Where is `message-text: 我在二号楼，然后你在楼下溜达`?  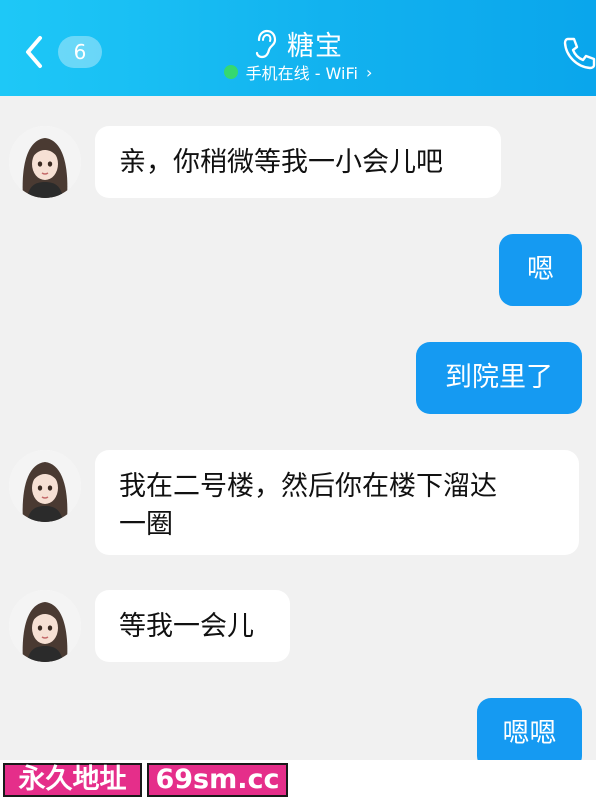 message-text: 我在二号楼，然后你在楼下溜达 is located at coordinates (308, 486).